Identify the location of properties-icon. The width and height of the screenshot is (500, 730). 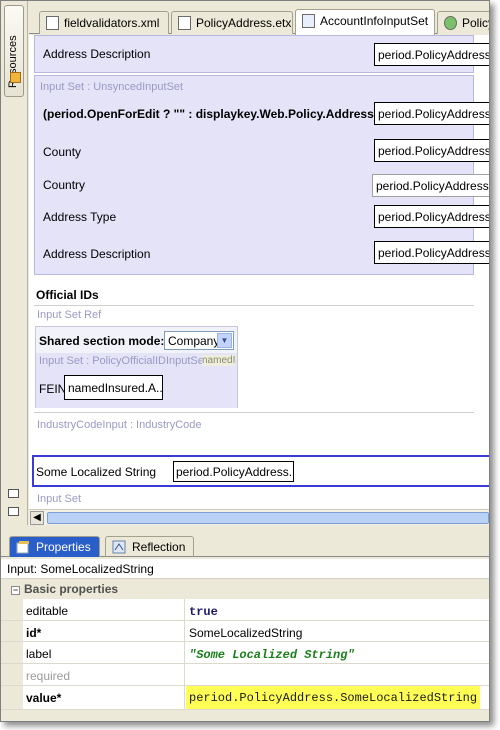
(22, 547).